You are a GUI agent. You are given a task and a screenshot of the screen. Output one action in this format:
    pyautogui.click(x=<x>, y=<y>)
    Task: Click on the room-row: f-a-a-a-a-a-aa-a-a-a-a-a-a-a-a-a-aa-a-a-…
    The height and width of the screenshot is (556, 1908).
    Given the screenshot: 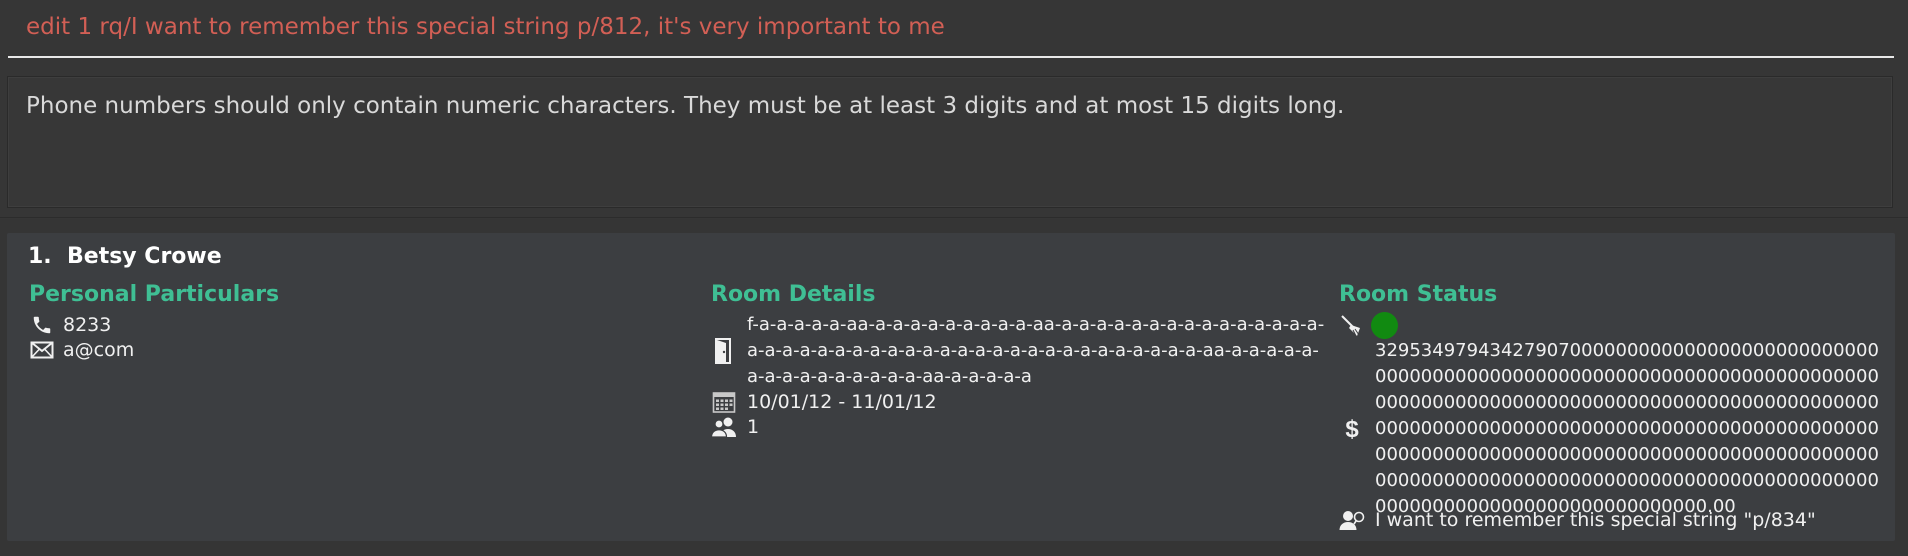 What is the action you would take?
    pyautogui.click(x=1019, y=351)
    